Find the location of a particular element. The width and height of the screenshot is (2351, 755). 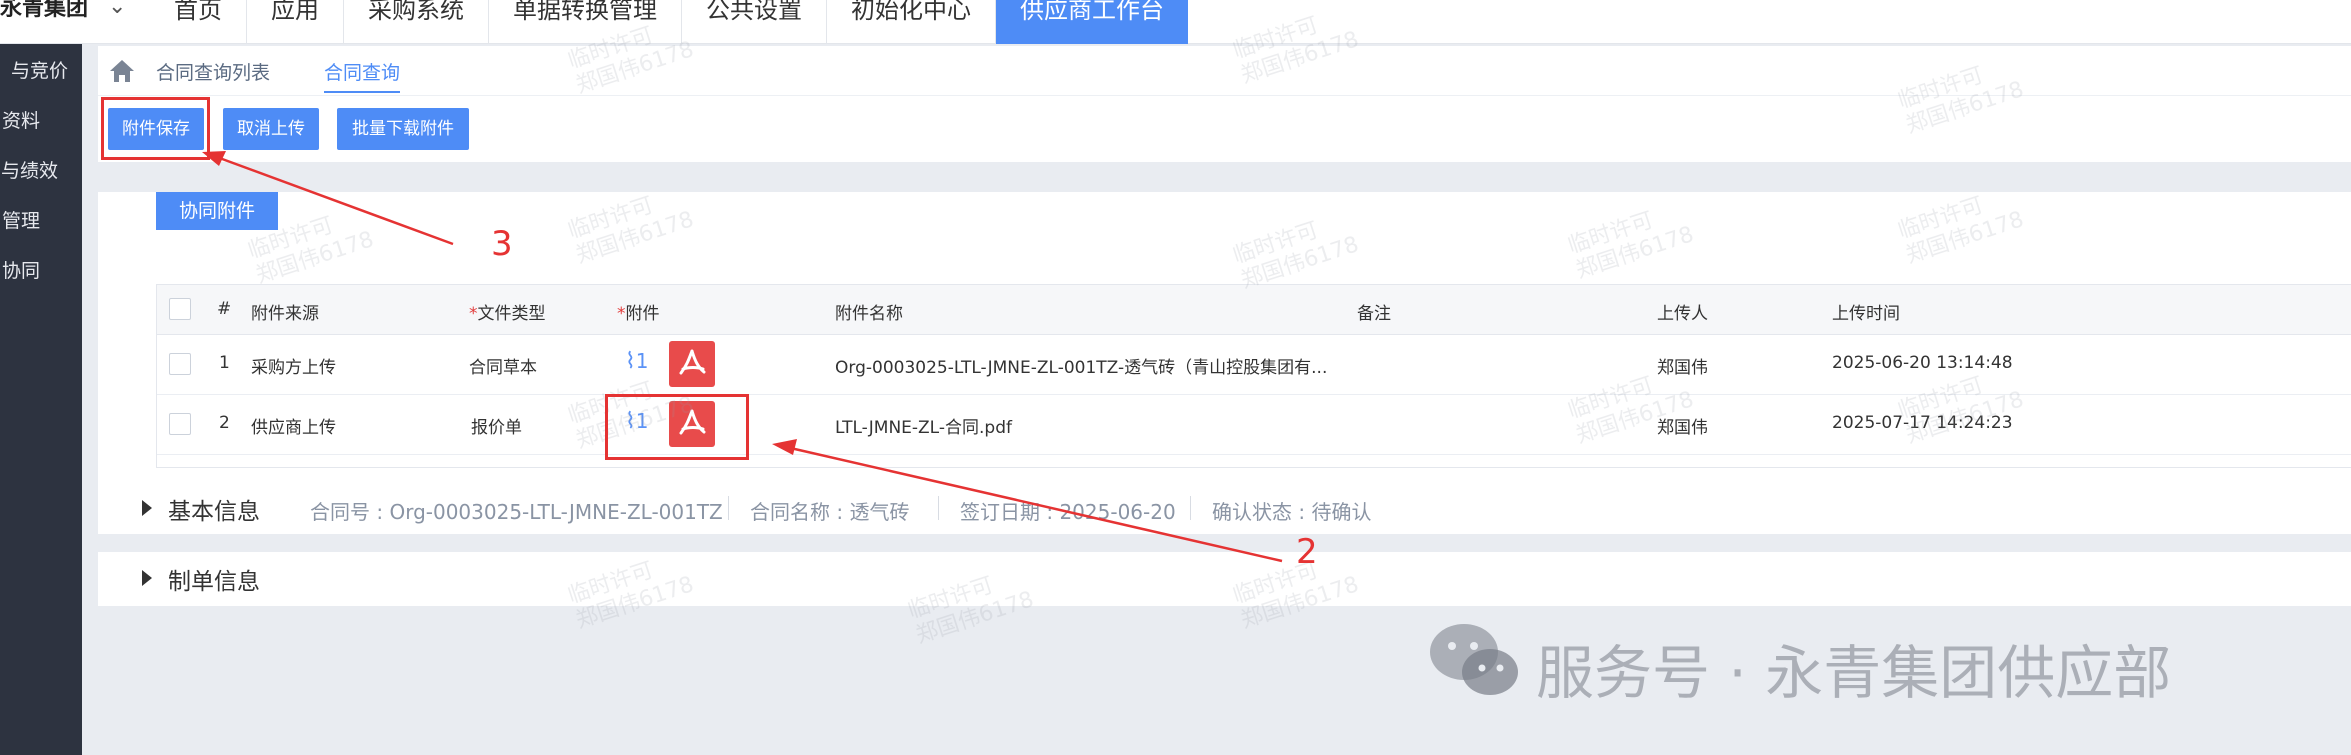

annotation-box-save is located at coordinates (155, 128).